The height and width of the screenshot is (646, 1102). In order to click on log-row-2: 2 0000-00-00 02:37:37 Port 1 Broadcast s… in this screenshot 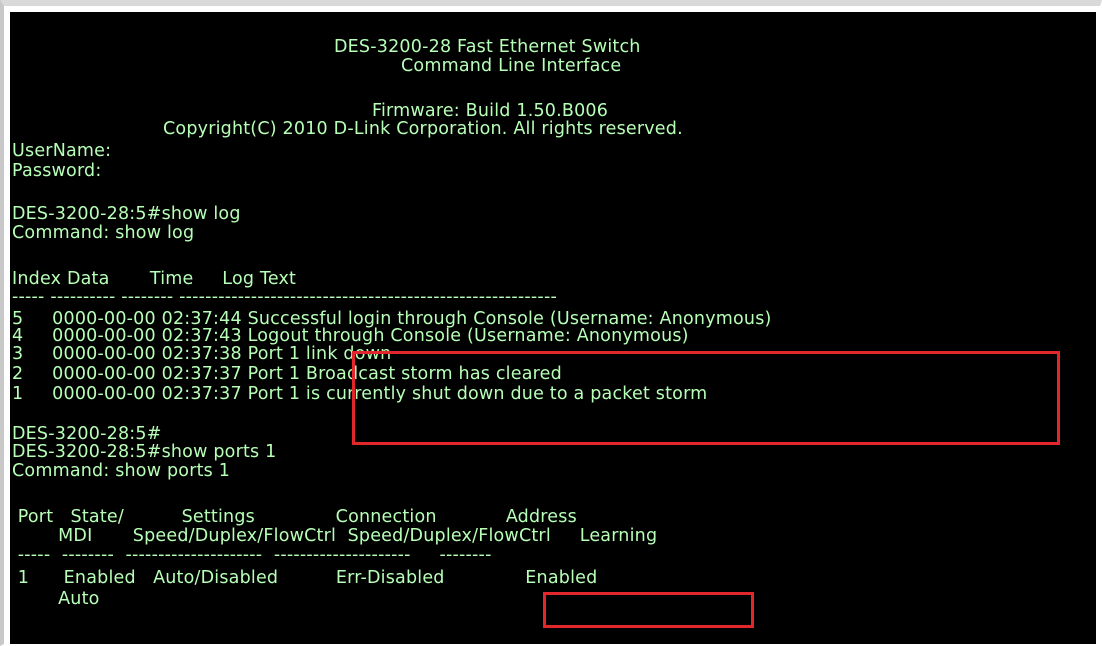, I will do `click(287, 374)`.